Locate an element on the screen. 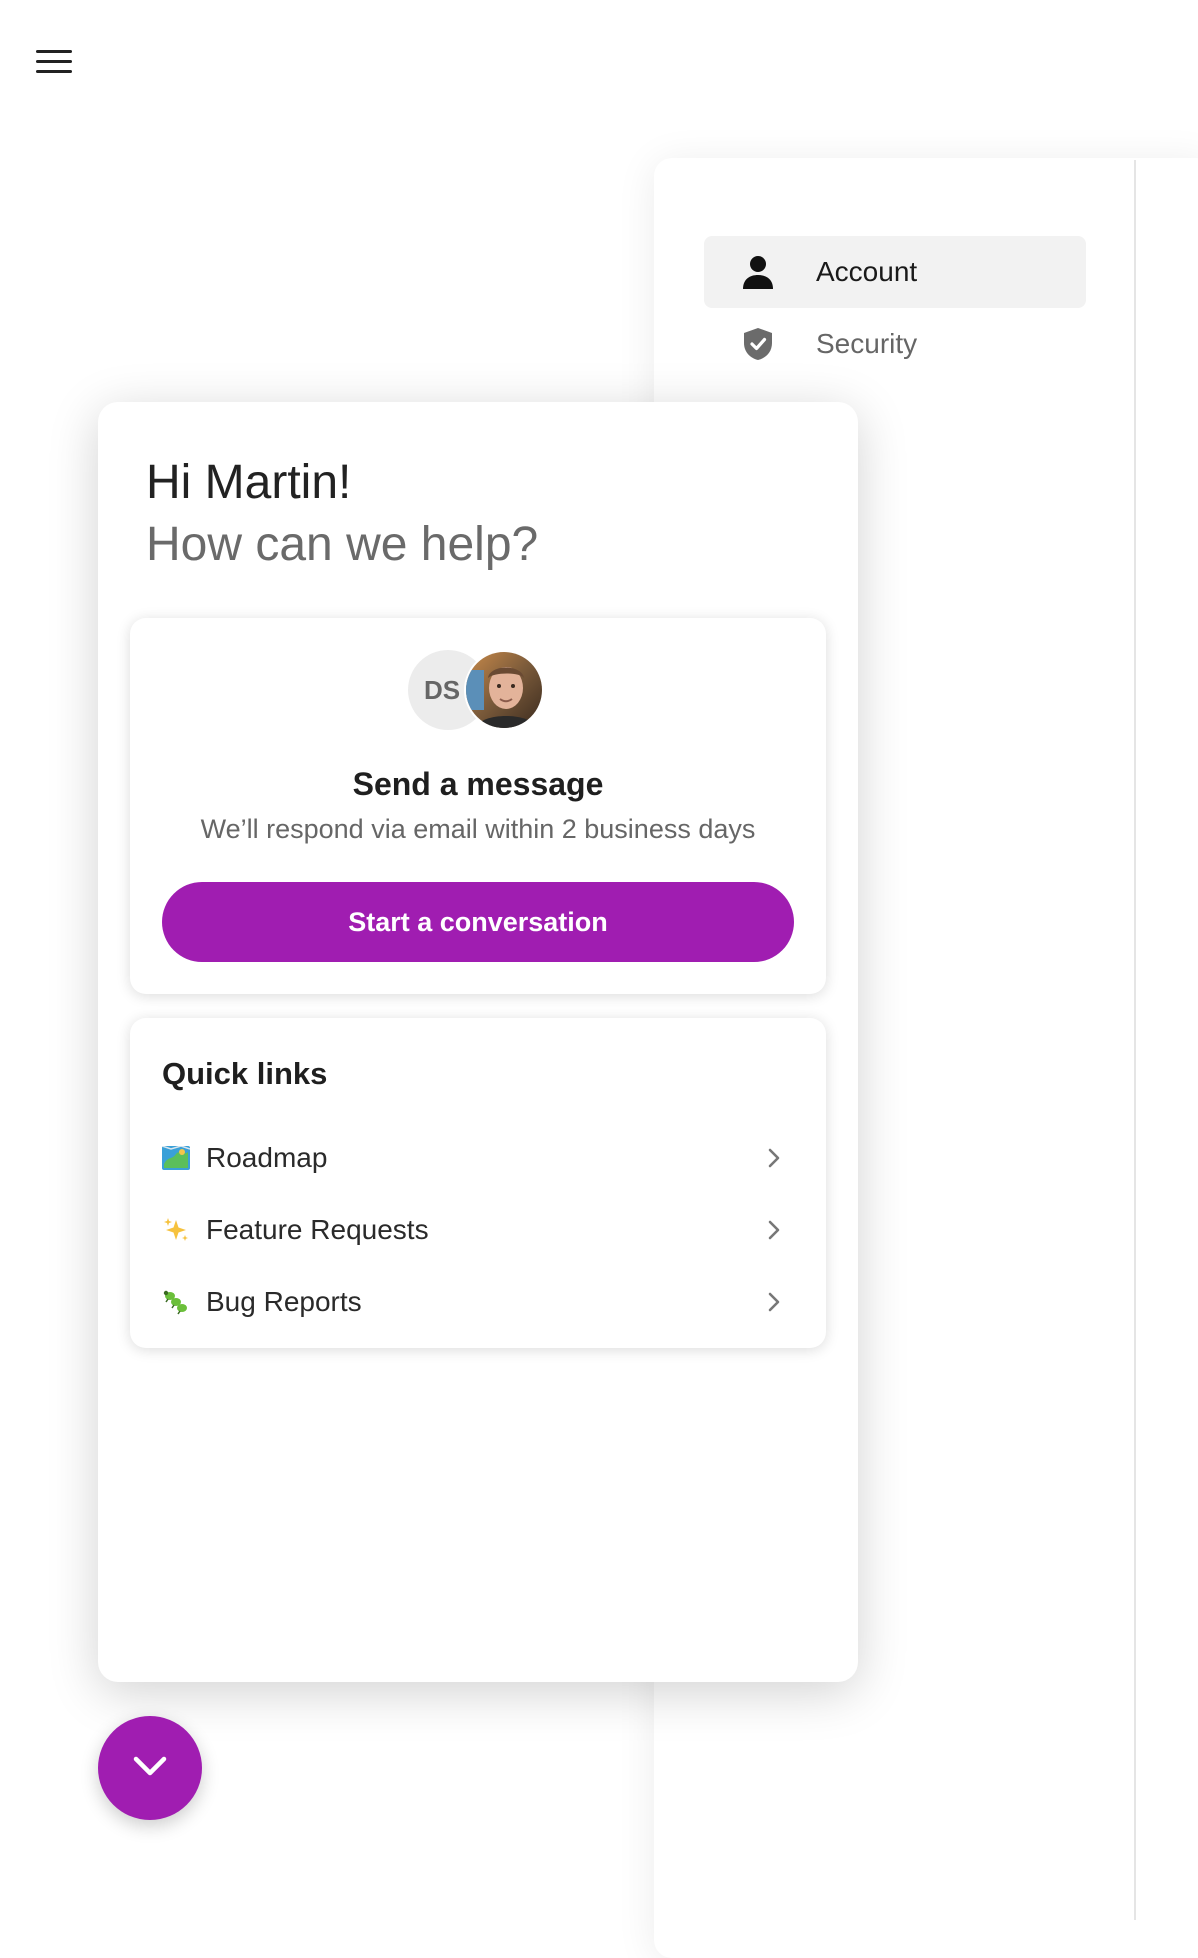  quick-link-bug-reports: Bug Reports is located at coordinates (478, 1302).